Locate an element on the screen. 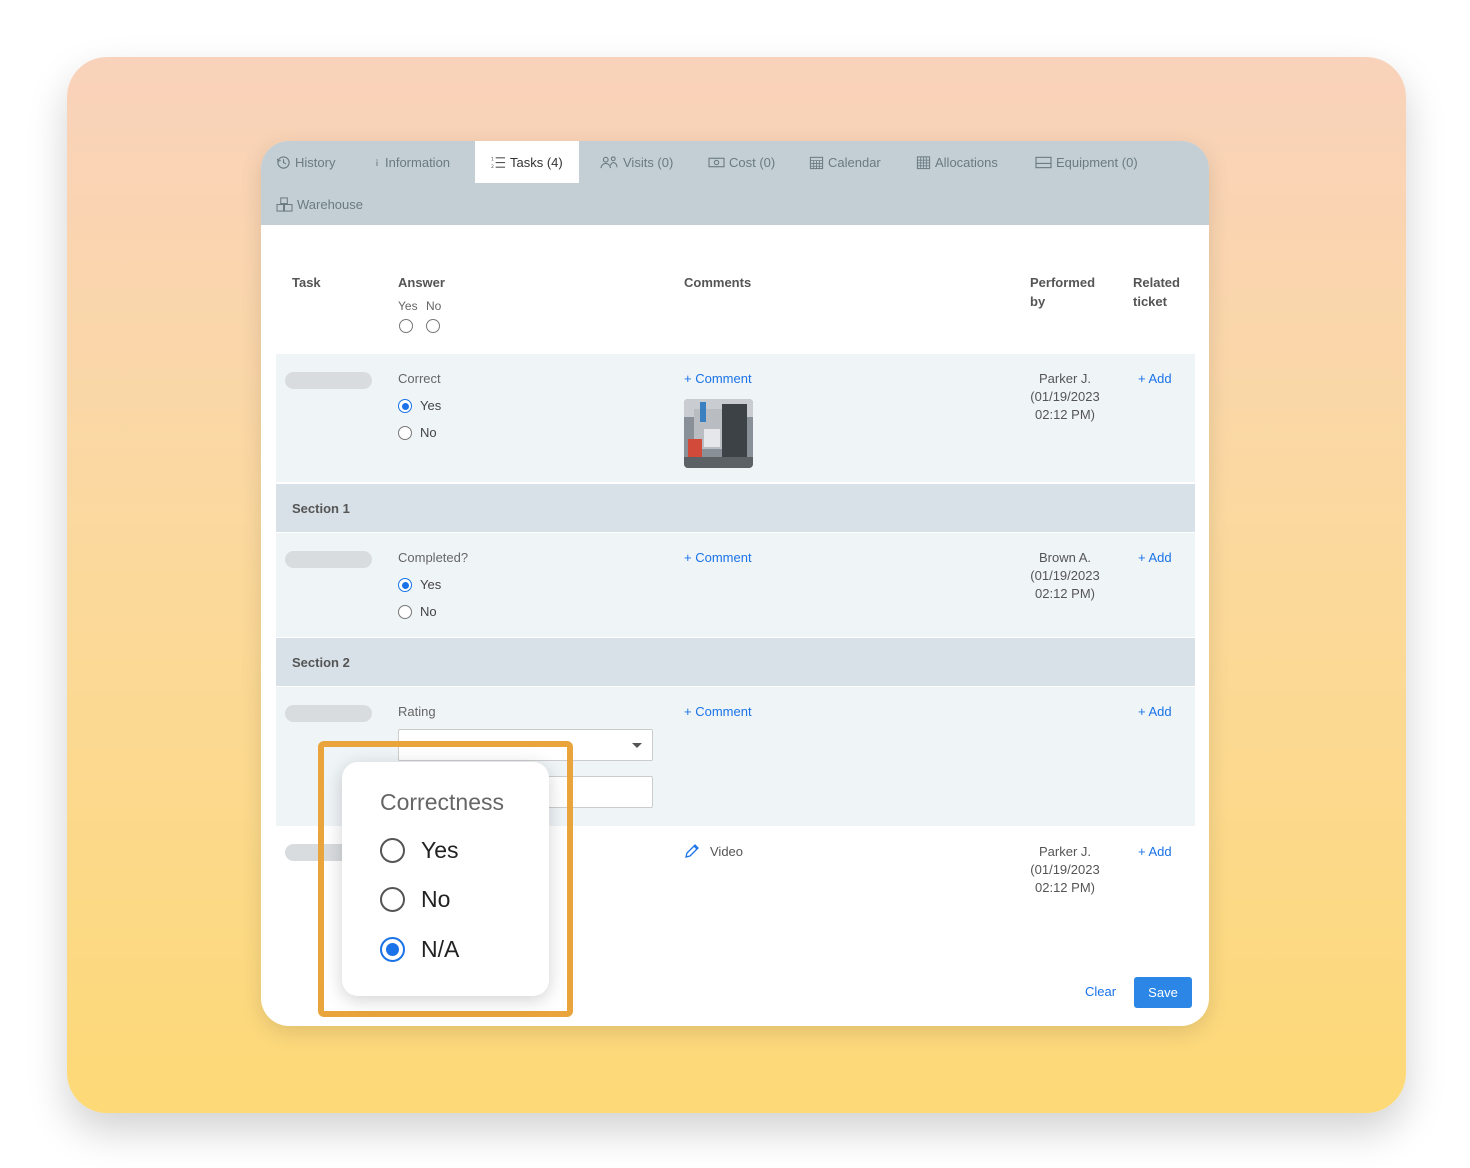 This screenshot has width=1470, height=1168. task-question: Correct is located at coordinates (419, 378).